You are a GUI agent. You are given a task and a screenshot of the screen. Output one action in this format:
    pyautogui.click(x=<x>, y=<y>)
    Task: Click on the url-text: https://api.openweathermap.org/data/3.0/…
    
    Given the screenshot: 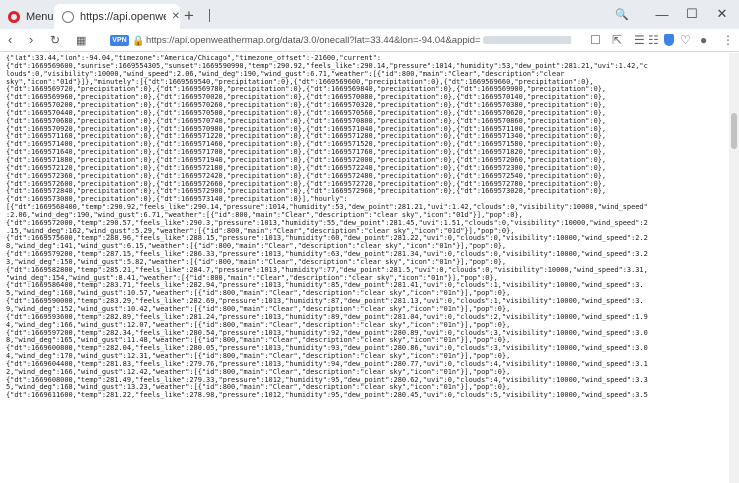 What is the action you would take?
    pyautogui.click(x=313, y=40)
    